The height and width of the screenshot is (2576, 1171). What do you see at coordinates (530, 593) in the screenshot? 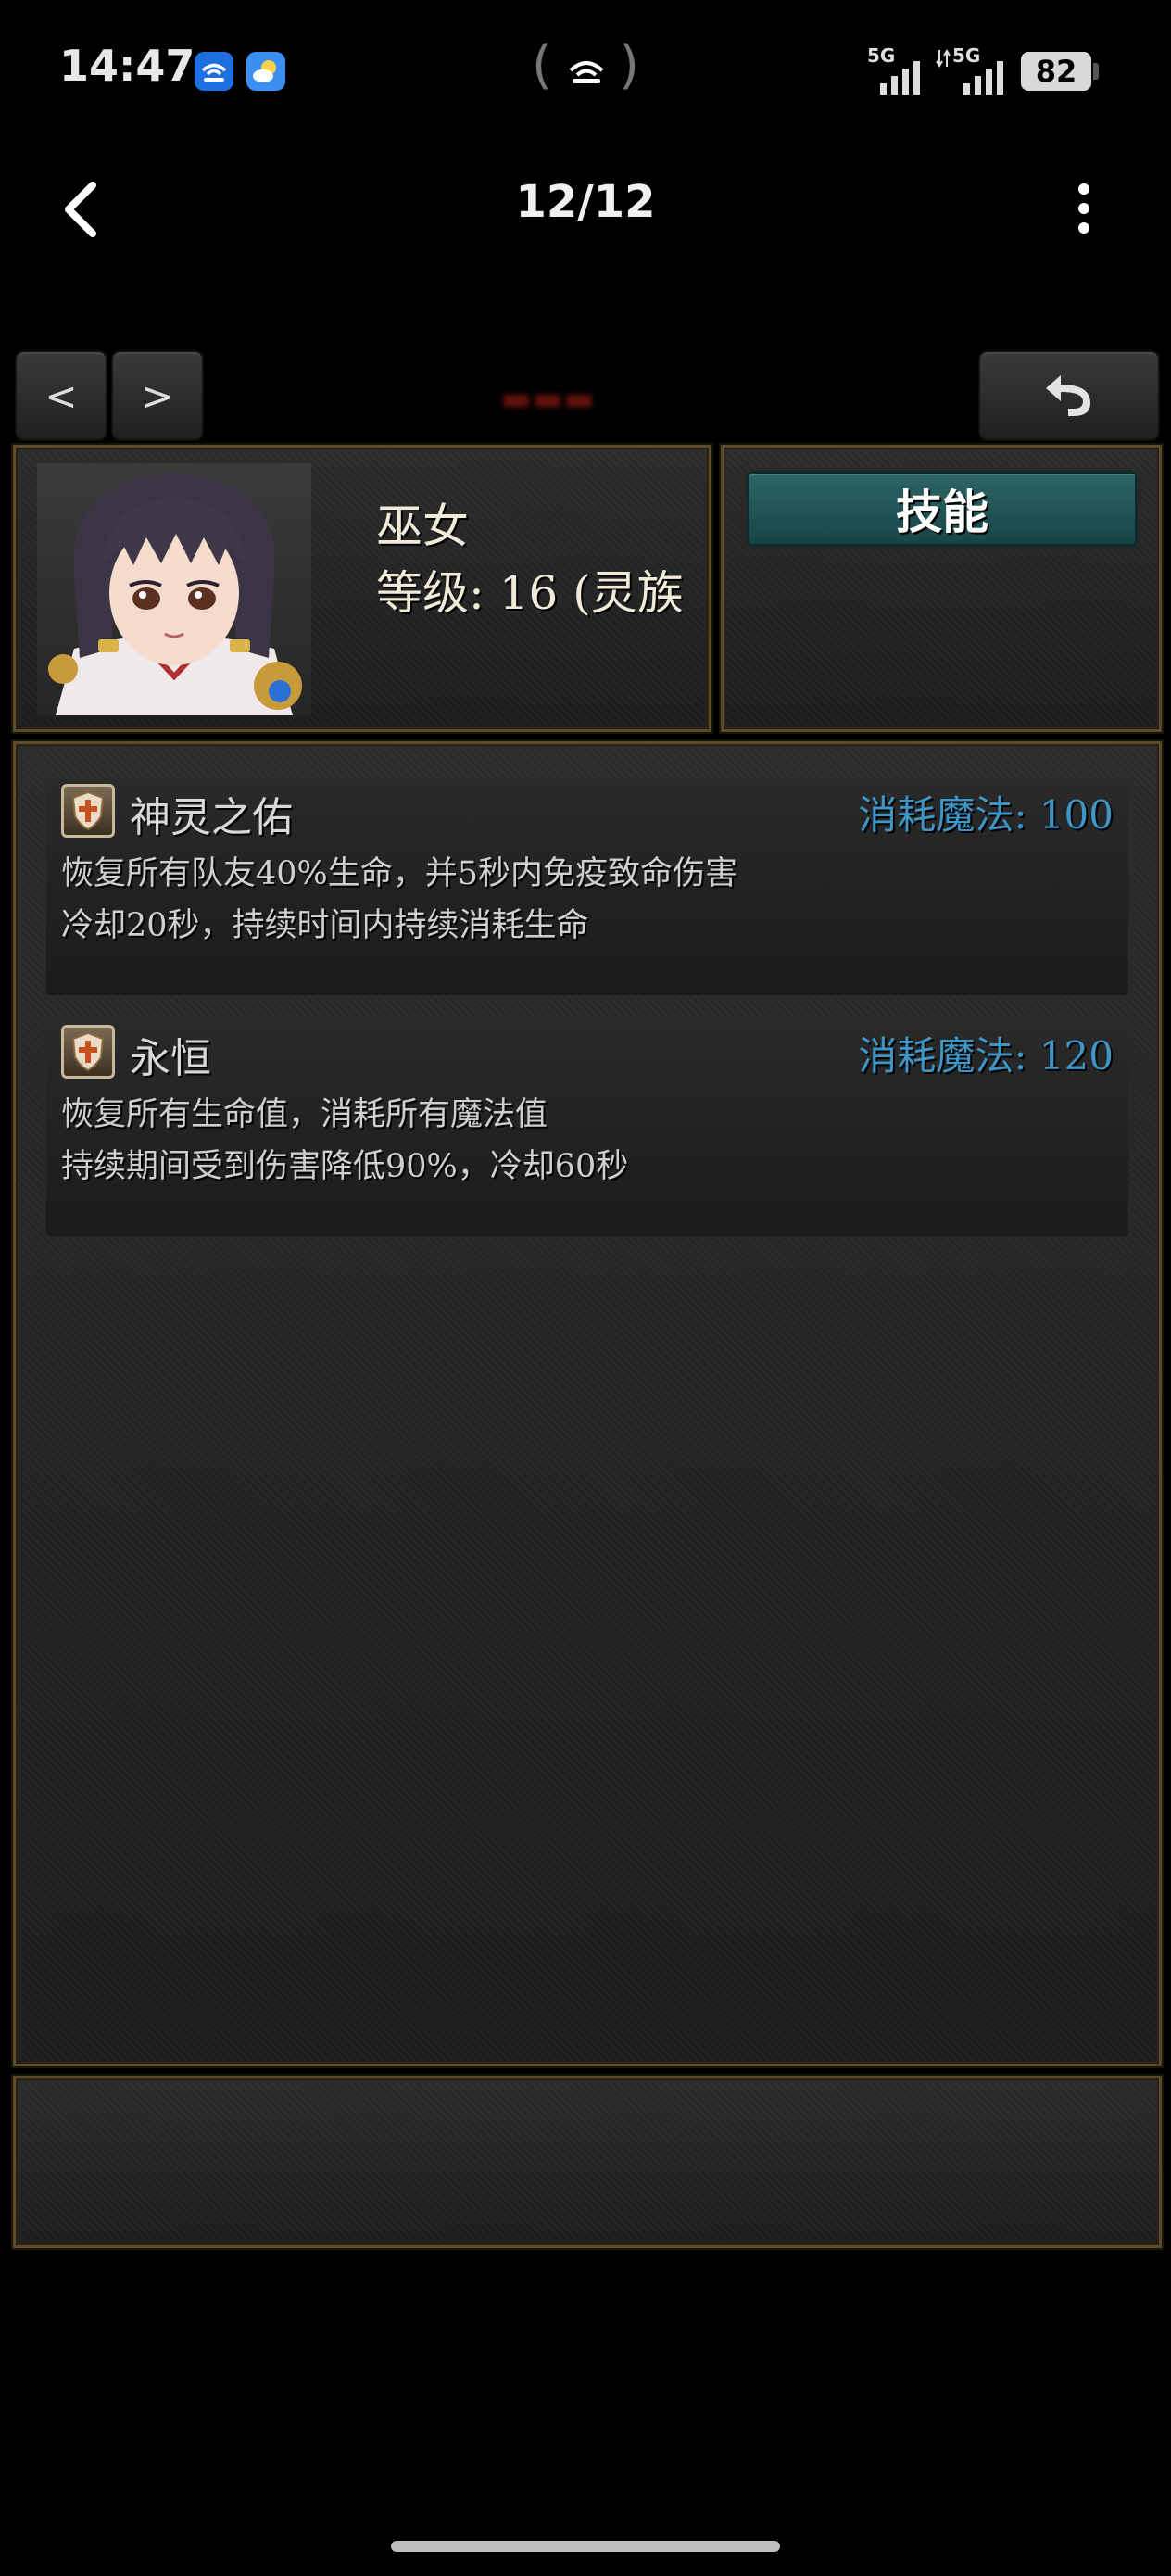
I see `character-level: 等级: 16 (灵族` at bounding box center [530, 593].